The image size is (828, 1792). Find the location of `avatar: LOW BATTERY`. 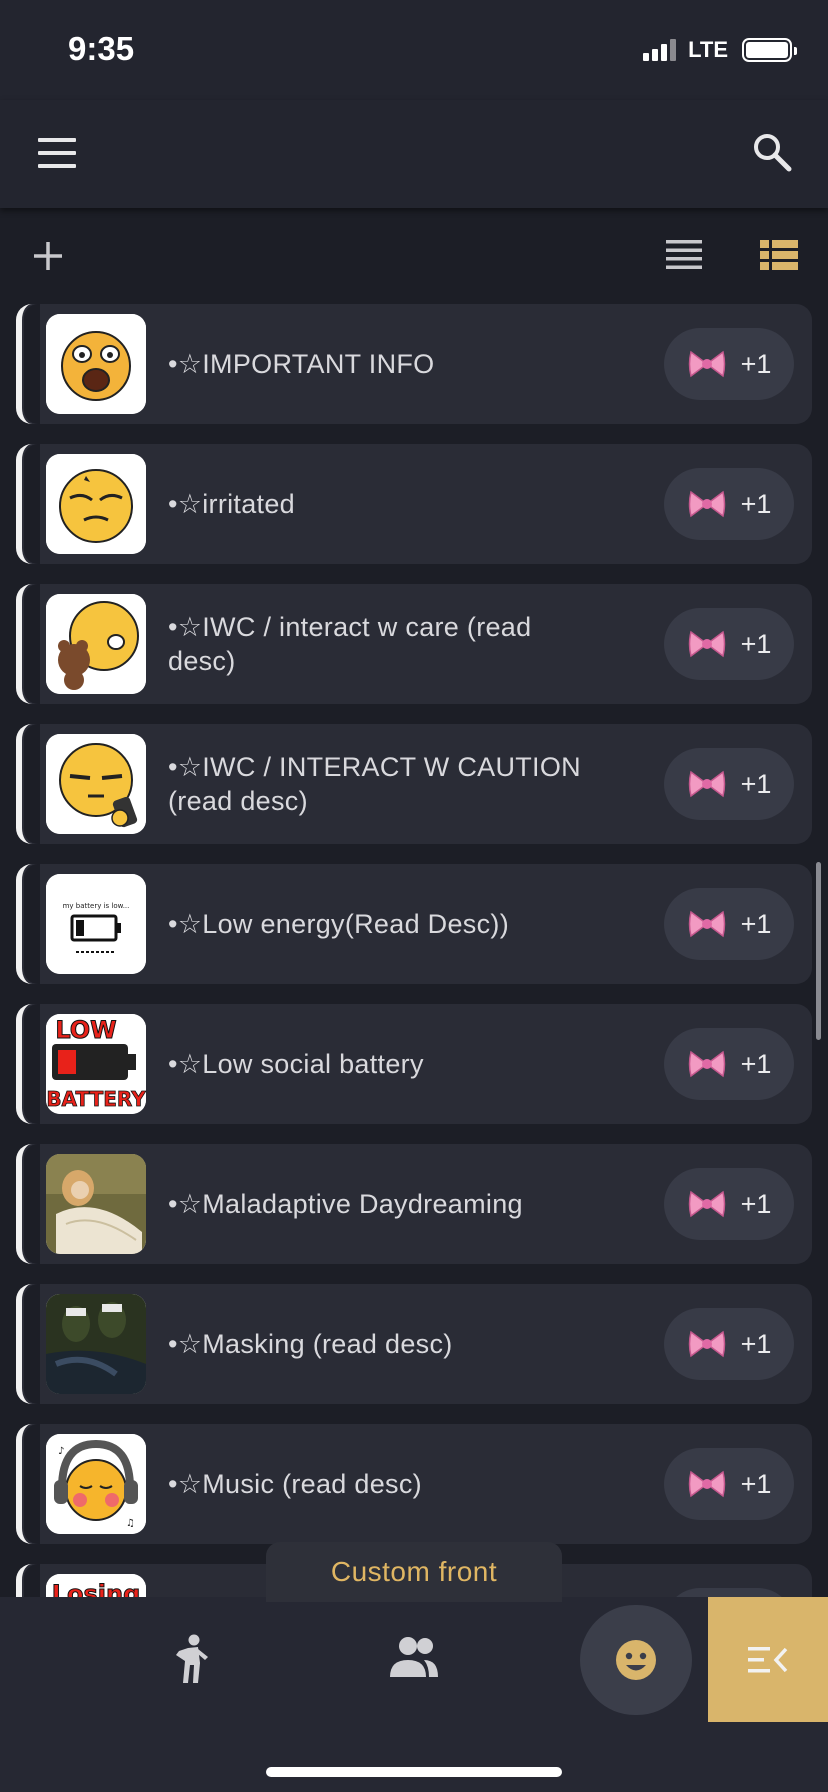

avatar: LOW BATTERY is located at coordinates (96, 1064).